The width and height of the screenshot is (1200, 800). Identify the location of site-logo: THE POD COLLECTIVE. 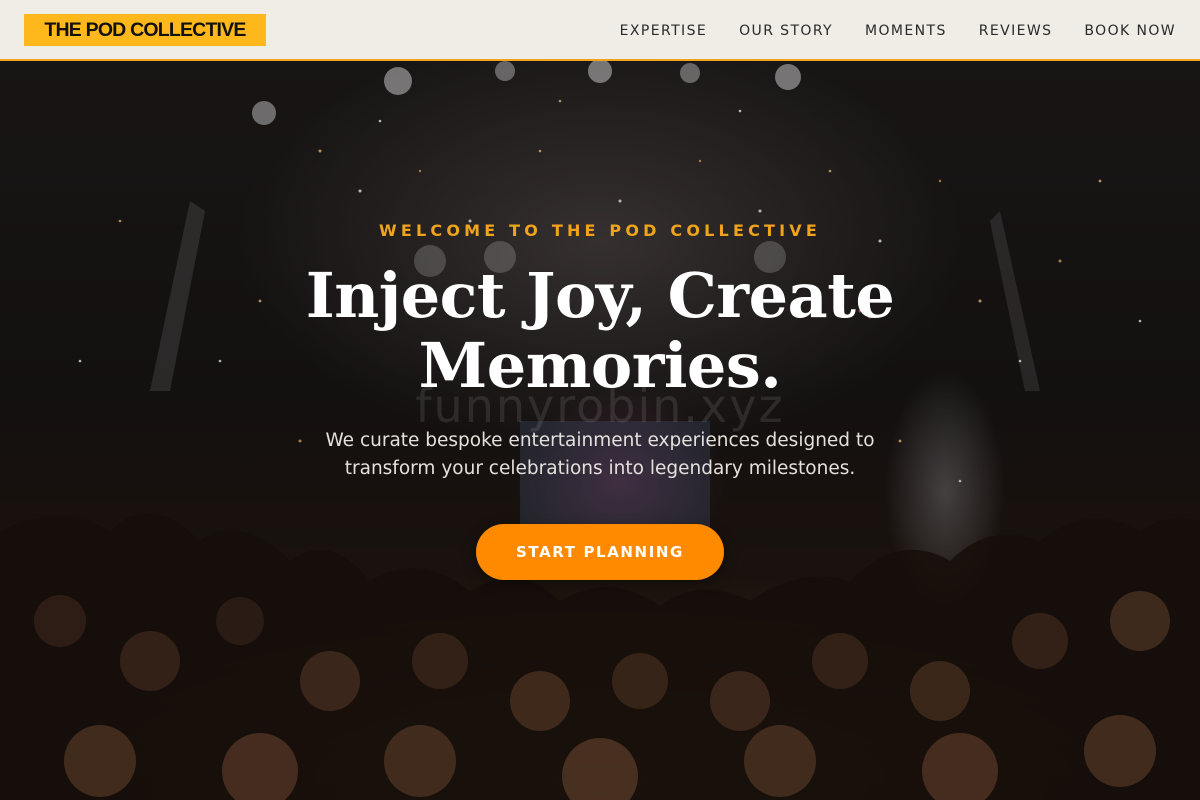
(145, 30).